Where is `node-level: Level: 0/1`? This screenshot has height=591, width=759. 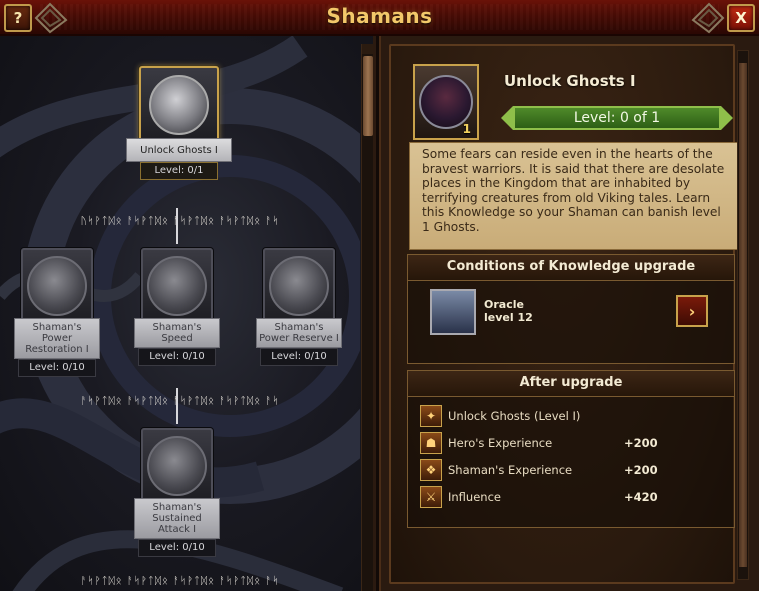 node-level: Level: 0/1 is located at coordinates (179, 171).